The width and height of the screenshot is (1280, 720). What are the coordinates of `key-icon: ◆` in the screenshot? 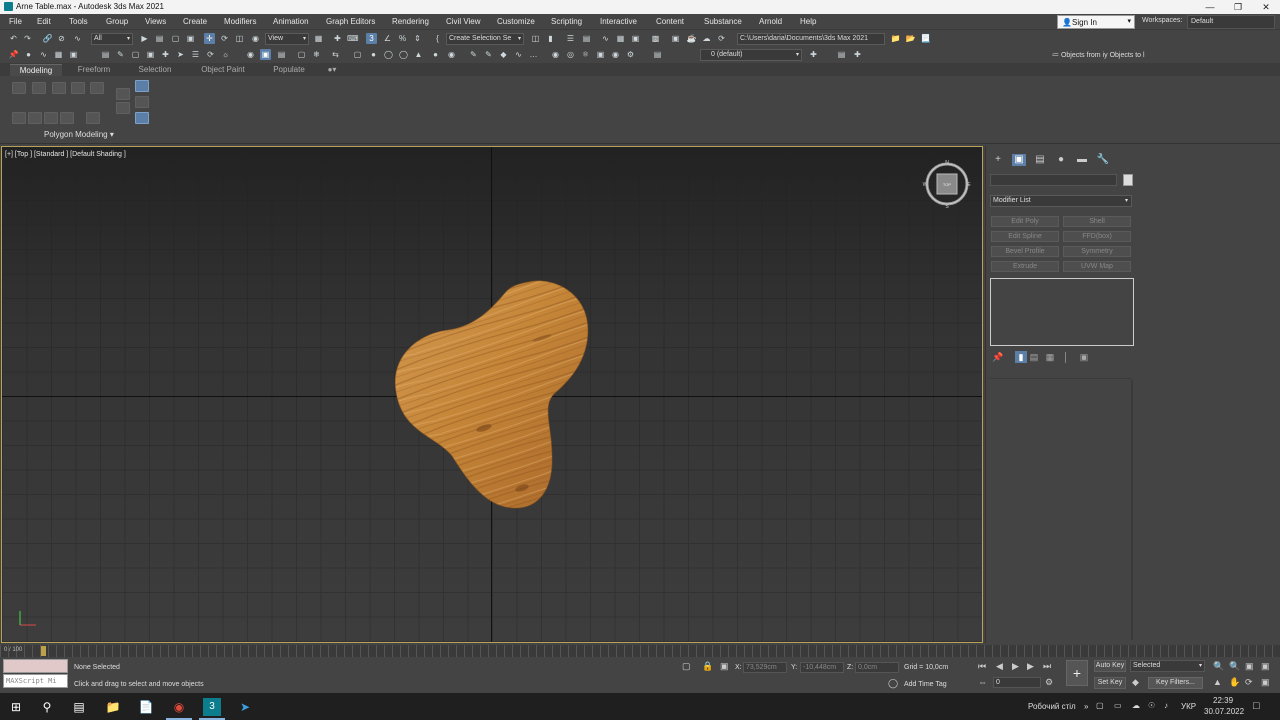 It's located at (1135, 682).